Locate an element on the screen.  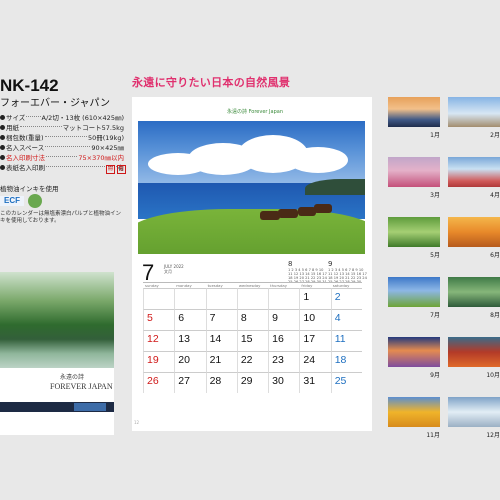
spec-label: 名入スペース is located at coordinates (25, 148).